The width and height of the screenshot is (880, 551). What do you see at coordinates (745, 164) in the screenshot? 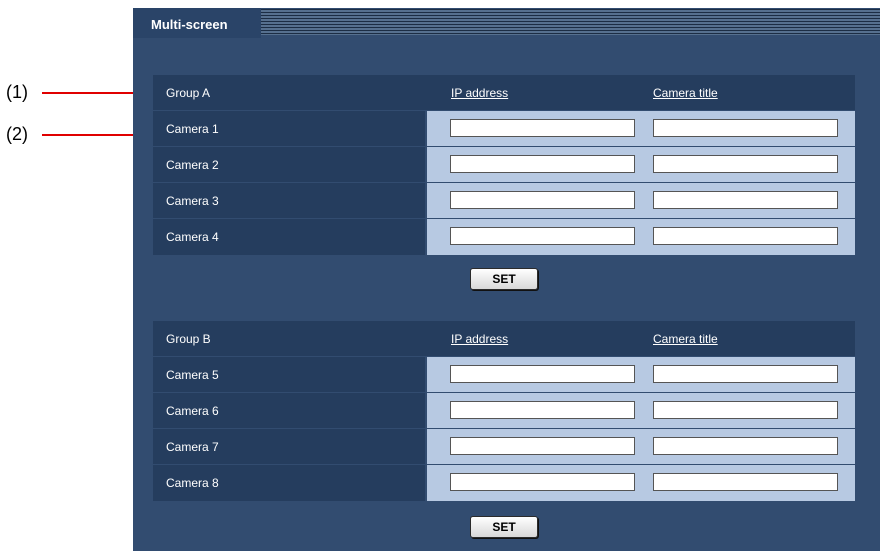
I see `camera-2-title-input` at bounding box center [745, 164].